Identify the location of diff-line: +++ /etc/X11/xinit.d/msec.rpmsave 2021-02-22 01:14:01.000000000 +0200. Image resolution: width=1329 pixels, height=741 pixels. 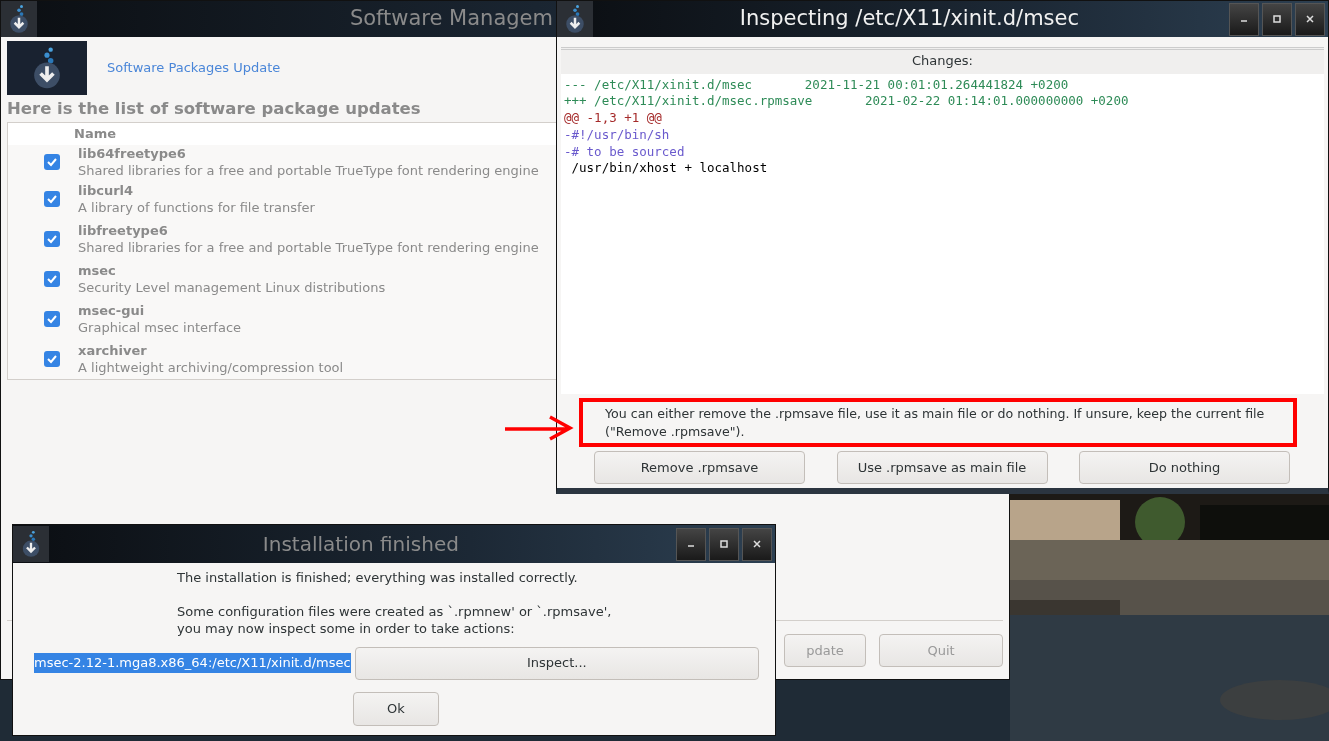
(847, 102).